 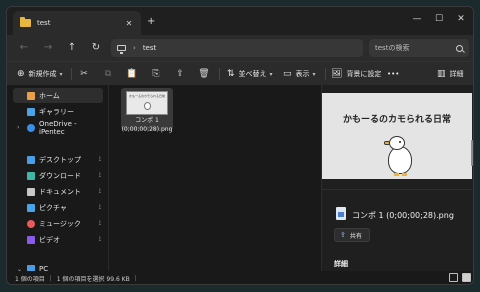 I want to click on image-file-icon, so click(x=341, y=213).